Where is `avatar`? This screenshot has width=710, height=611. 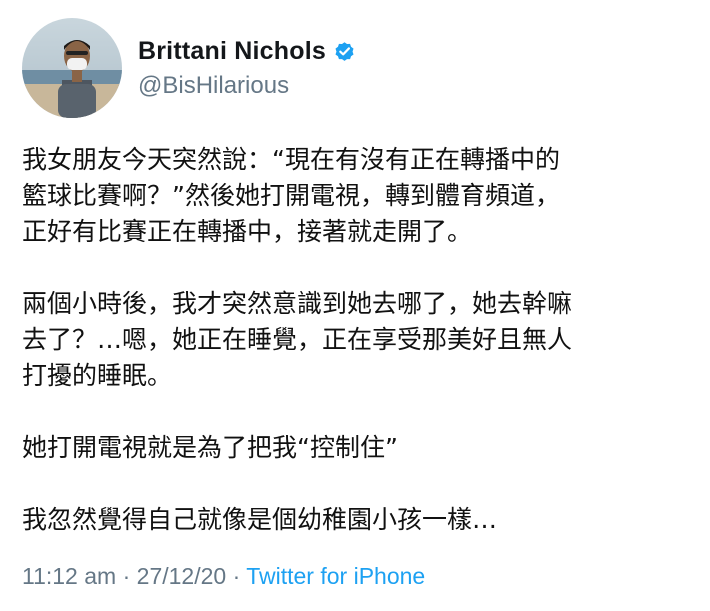 avatar is located at coordinates (72, 68).